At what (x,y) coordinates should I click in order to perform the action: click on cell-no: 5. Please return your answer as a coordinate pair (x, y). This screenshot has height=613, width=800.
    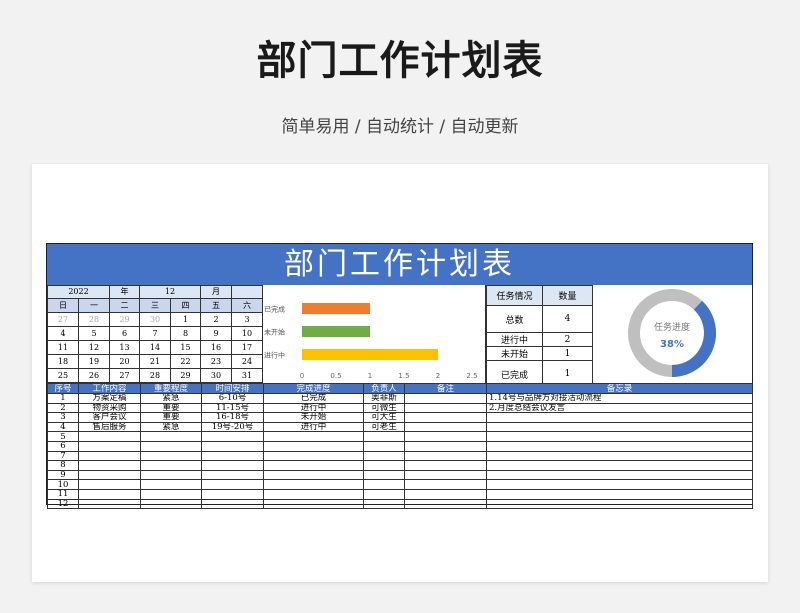
    Looking at the image, I should click on (63, 436).